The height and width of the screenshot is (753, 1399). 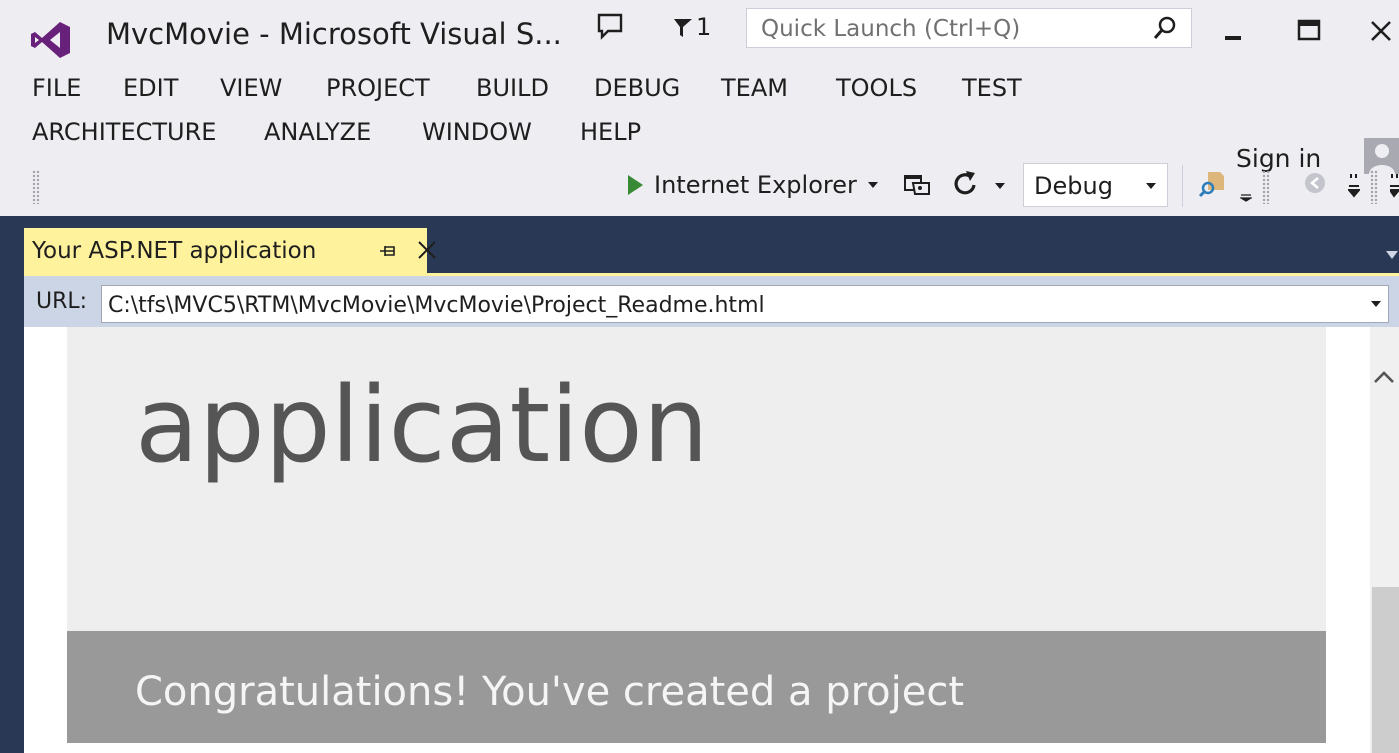 I want to click on menu-view: VIEW, so click(x=251, y=88).